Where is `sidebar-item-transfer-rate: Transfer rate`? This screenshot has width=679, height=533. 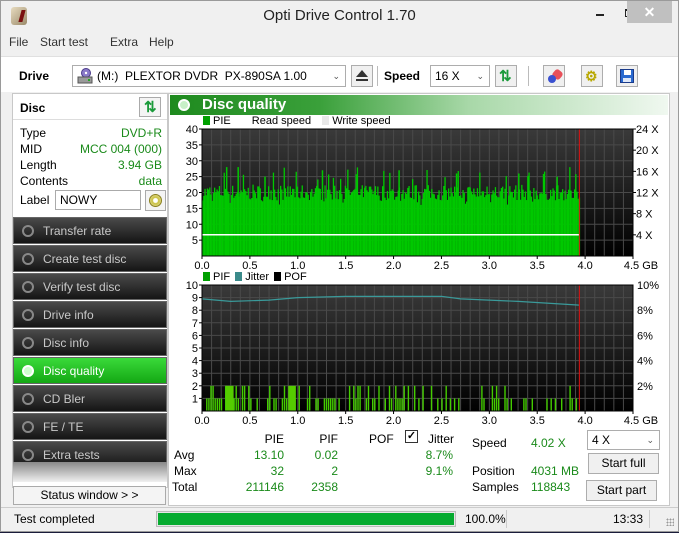
sidebar-item-transfer-rate: Transfer rate is located at coordinates (90, 230).